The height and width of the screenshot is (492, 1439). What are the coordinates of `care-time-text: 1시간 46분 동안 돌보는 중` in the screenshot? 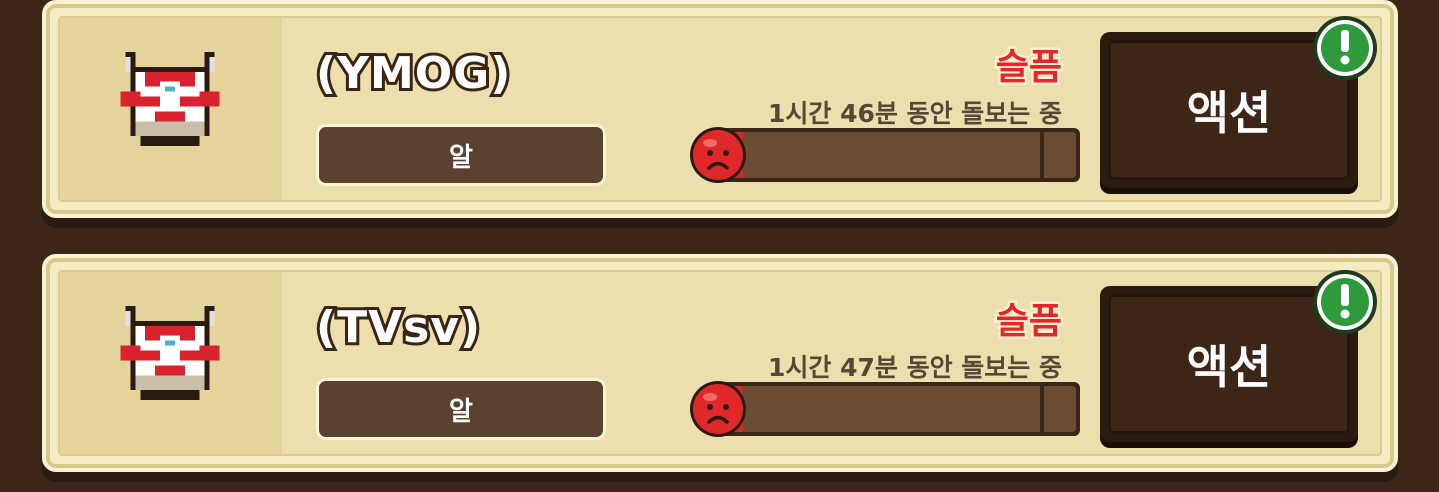 It's located at (914, 113).